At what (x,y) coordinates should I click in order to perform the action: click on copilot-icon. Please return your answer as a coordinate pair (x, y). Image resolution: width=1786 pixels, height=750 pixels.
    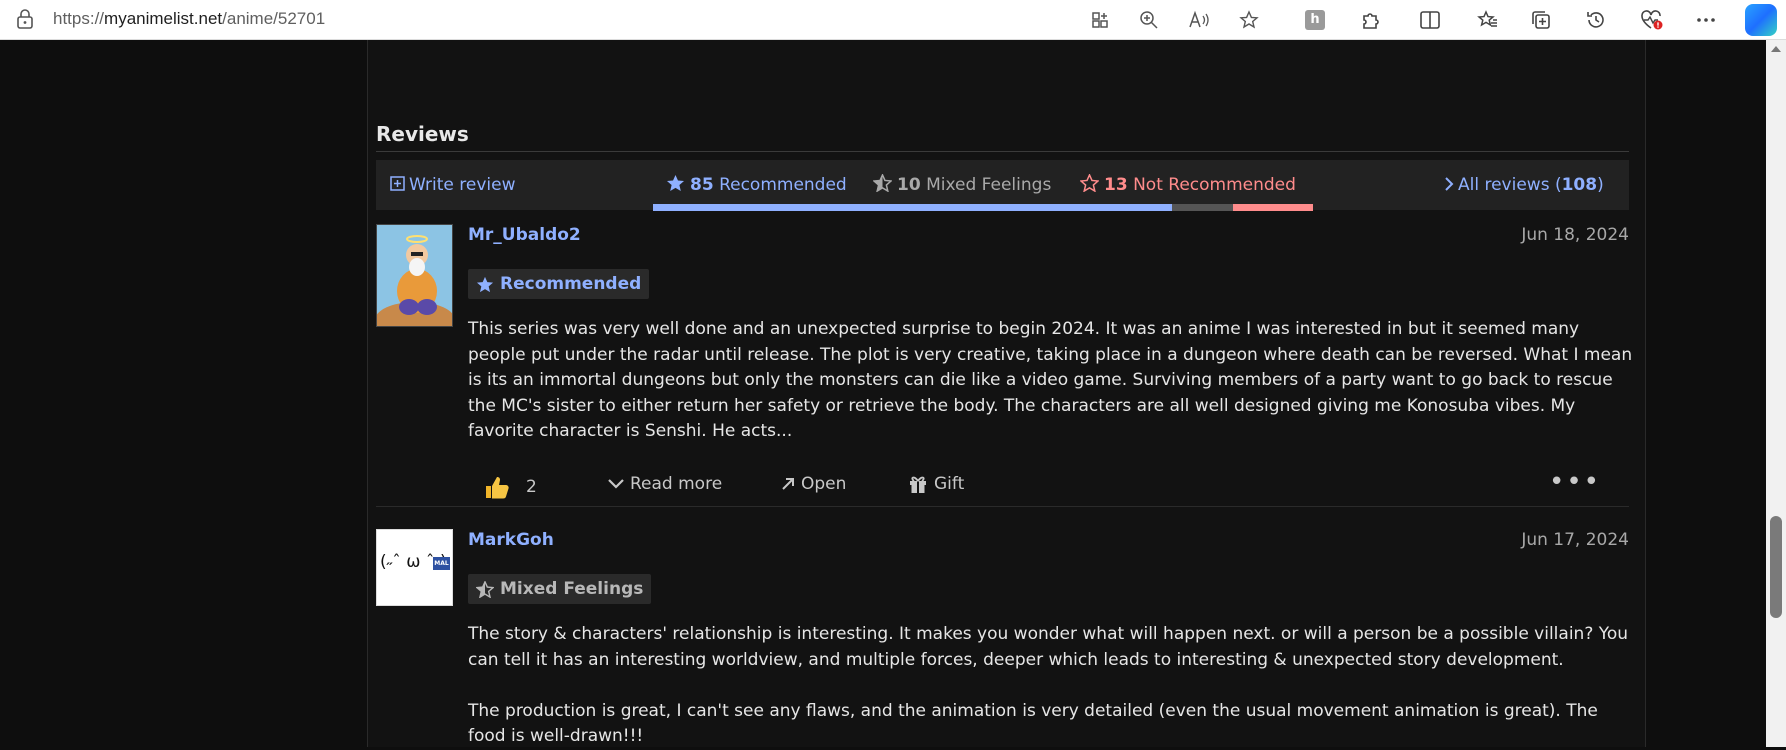
    Looking at the image, I should click on (1761, 20).